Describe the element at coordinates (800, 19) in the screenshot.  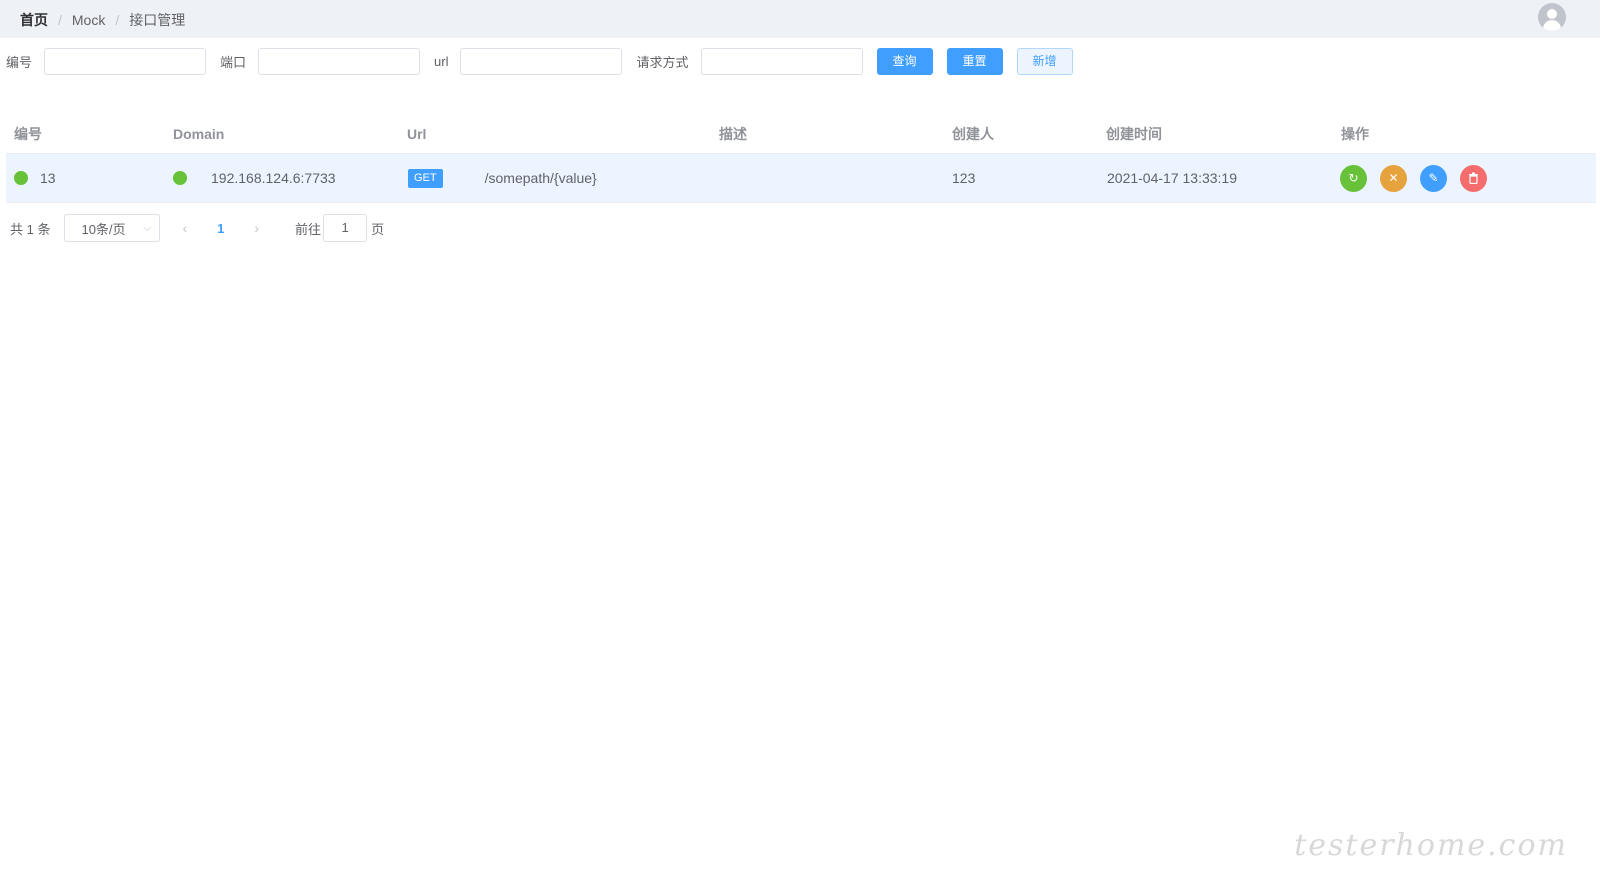
I see `top-bar: 首页 / Mock / 接口管理` at that location.